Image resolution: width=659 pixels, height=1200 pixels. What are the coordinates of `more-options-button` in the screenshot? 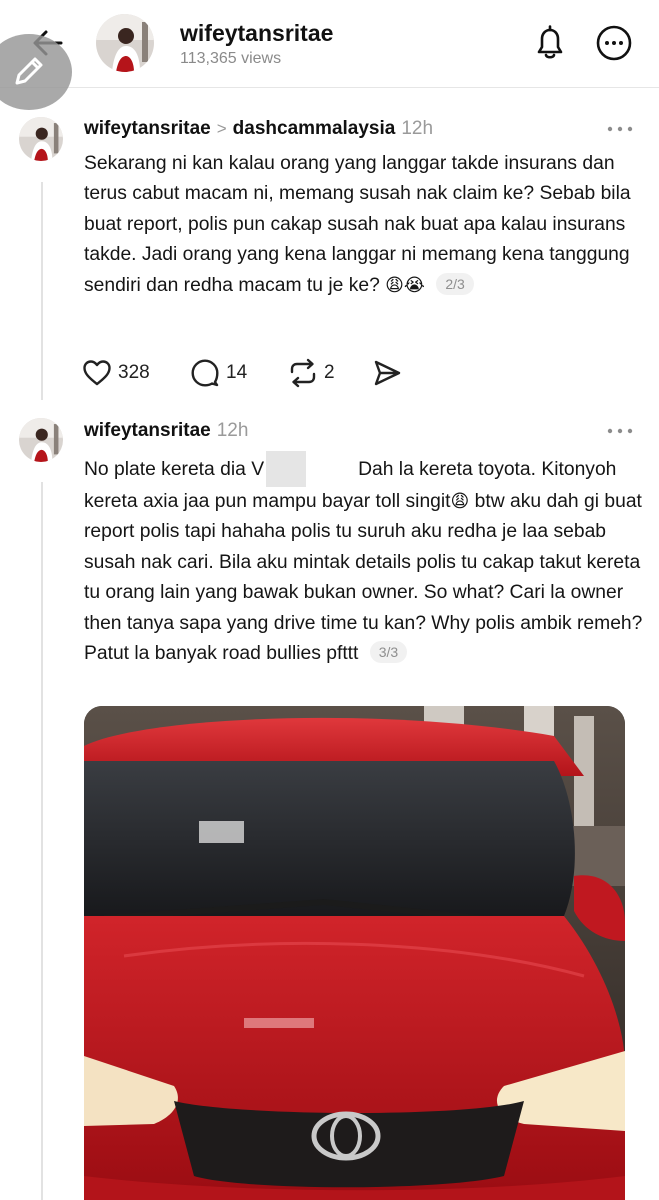 It's located at (614, 43).